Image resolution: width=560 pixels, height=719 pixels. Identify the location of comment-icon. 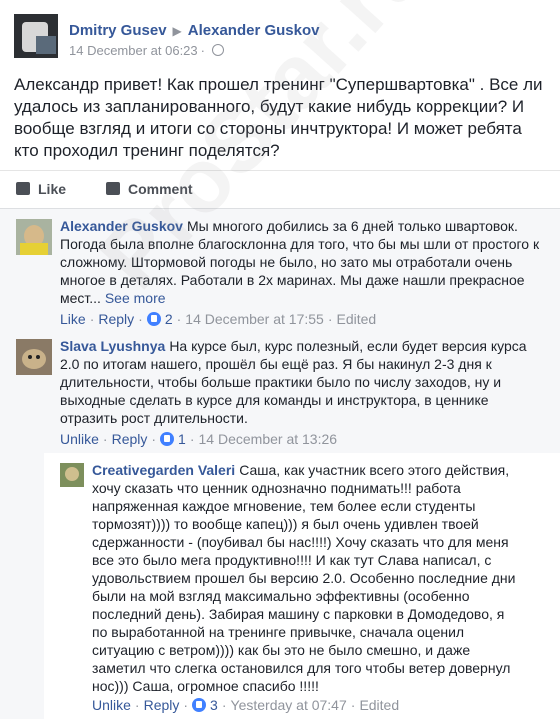
(113, 188).